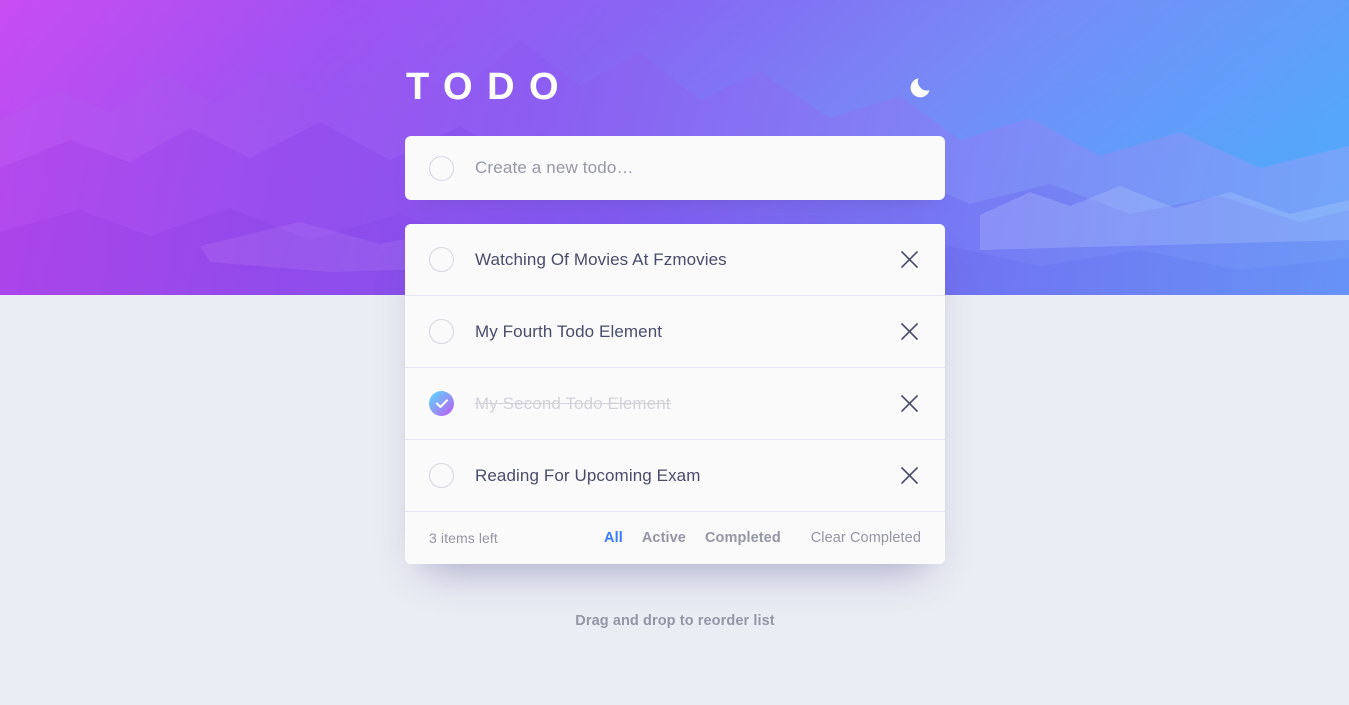 Image resolution: width=1349 pixels, height=705 pixels. Describe the element at coordinates (866, 538) in the screenshot. I see `clear-completed-button: Clear Completed` at that location.